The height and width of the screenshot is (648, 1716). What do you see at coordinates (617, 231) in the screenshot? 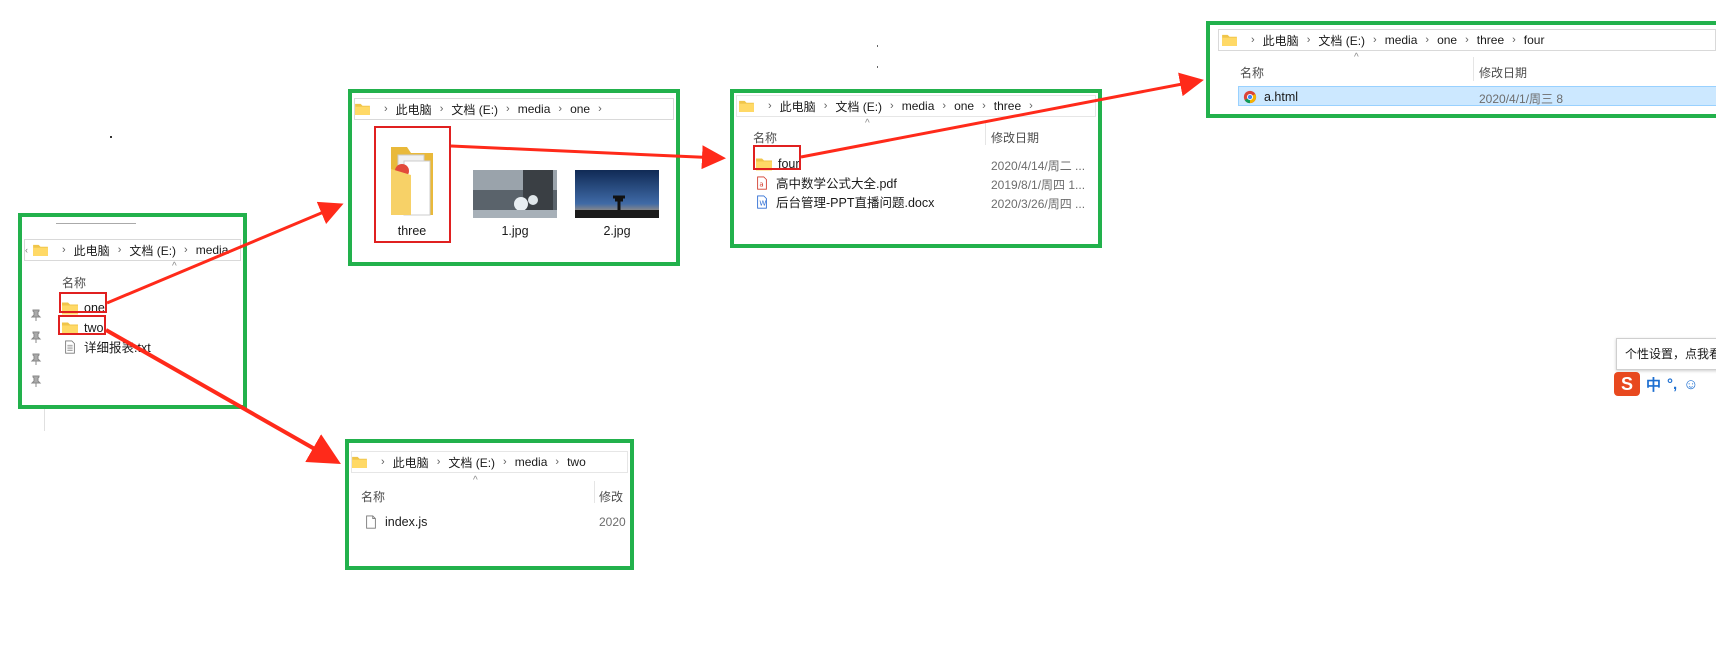
I see `item-name: 2.jpg` at bounding box center [617, 231].